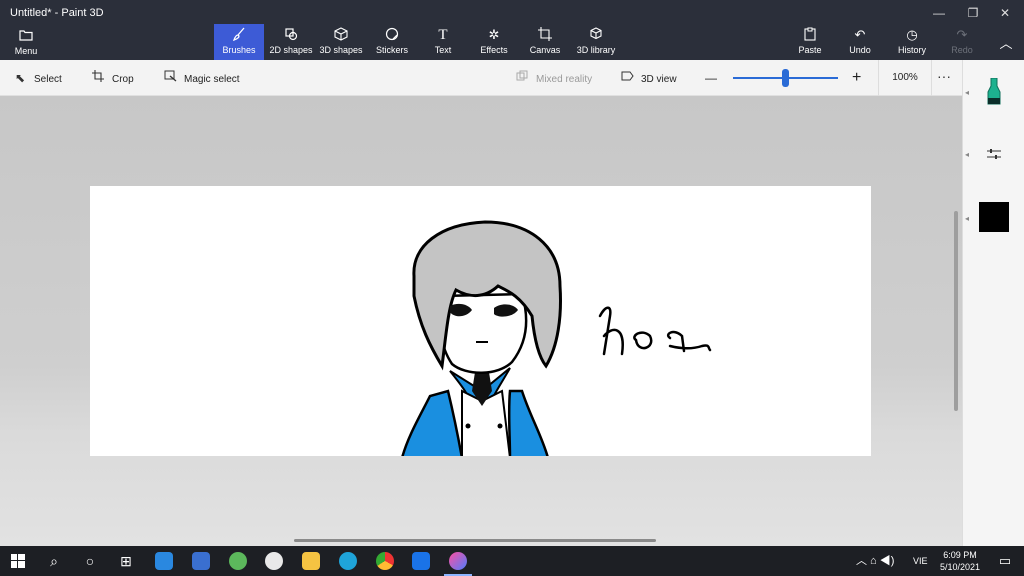 The height and width of the screenshot is (576, 1024). I want to click on search-button: ⌕, so click(54, 561).